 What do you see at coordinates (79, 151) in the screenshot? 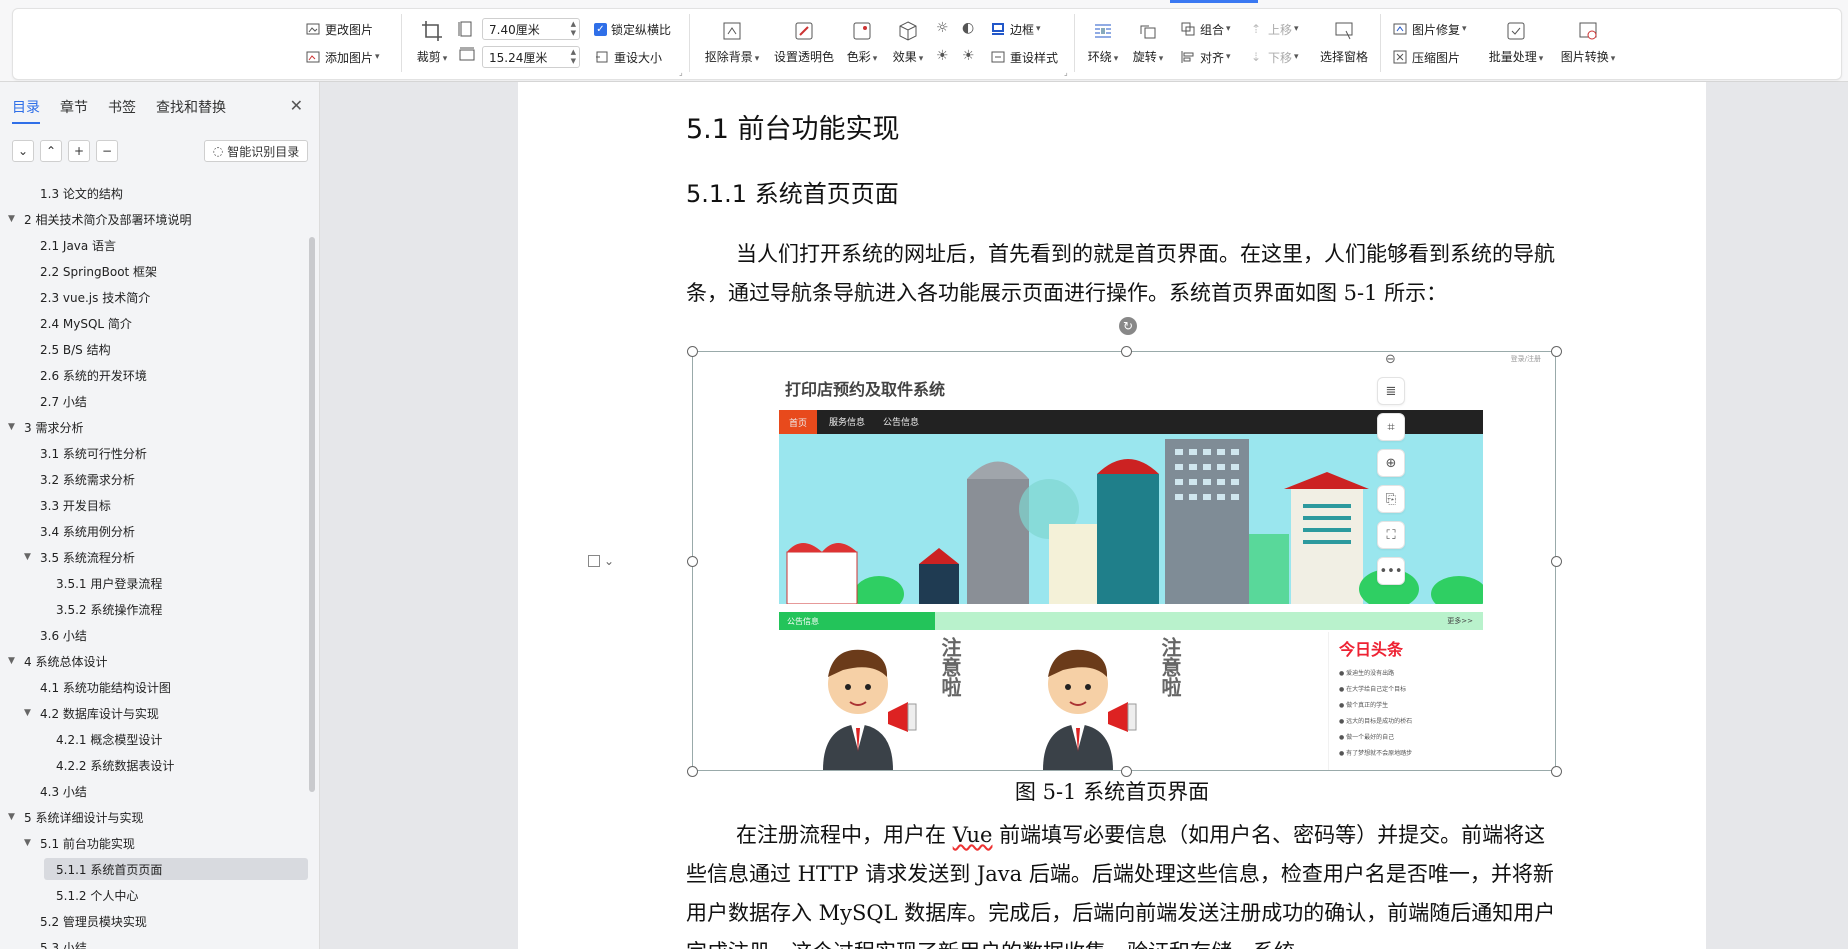
I see `add-heading-button: +` at bounding box center [79, 151].